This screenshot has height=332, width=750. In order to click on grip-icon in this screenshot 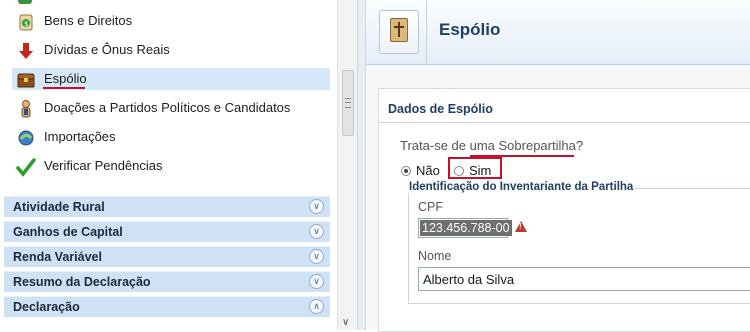, I will do `click(348, 103)`.